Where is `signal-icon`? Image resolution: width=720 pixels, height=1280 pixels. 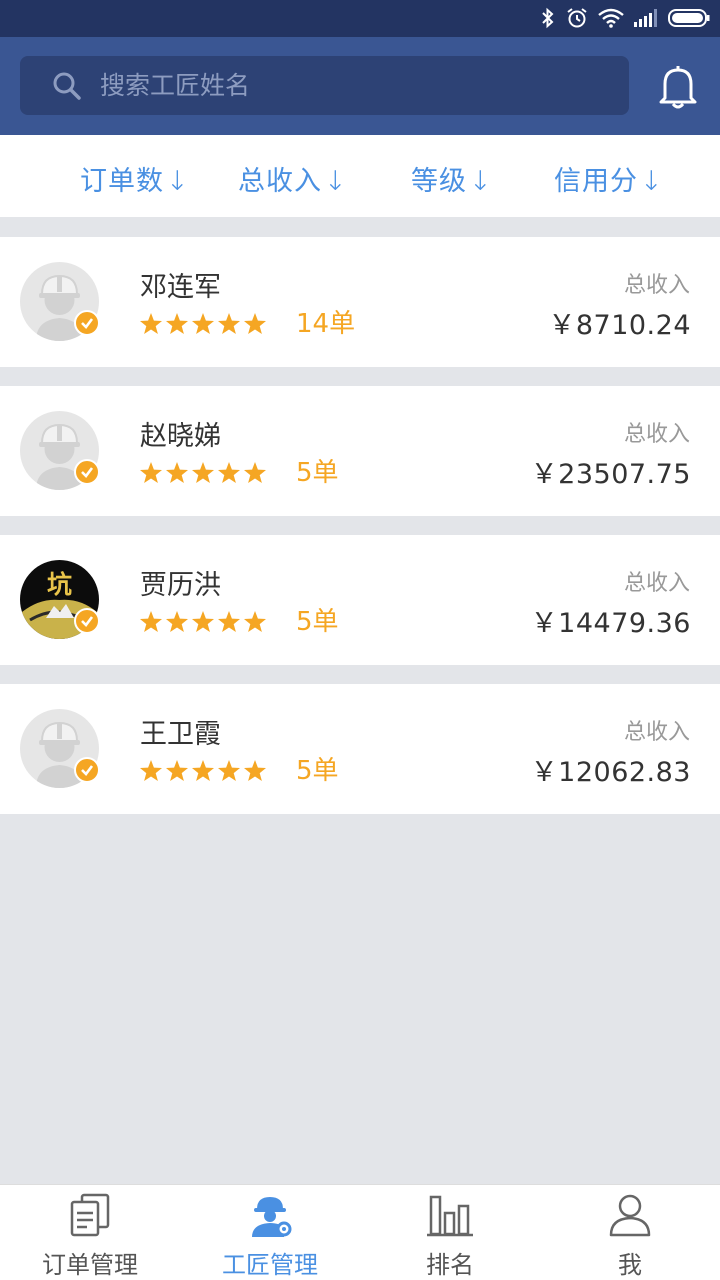
signal-icon is located at coordinates (645, 18).